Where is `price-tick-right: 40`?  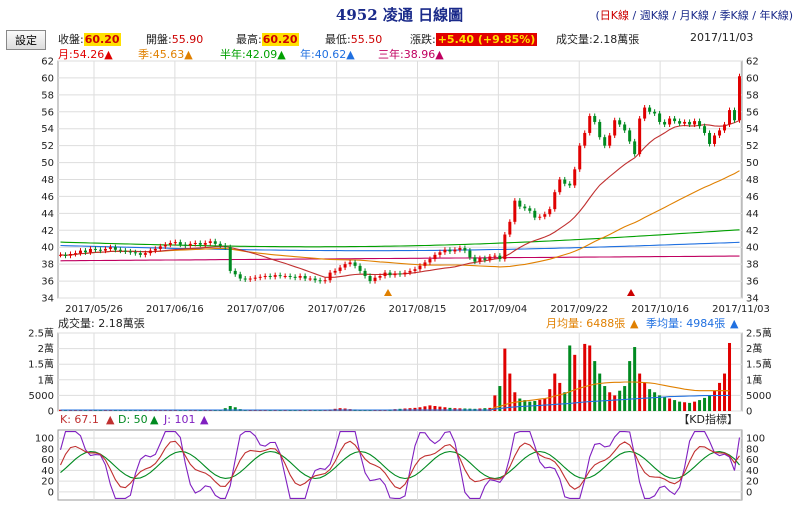
price-tick-right: 40 is located at coordinates (752, 248).